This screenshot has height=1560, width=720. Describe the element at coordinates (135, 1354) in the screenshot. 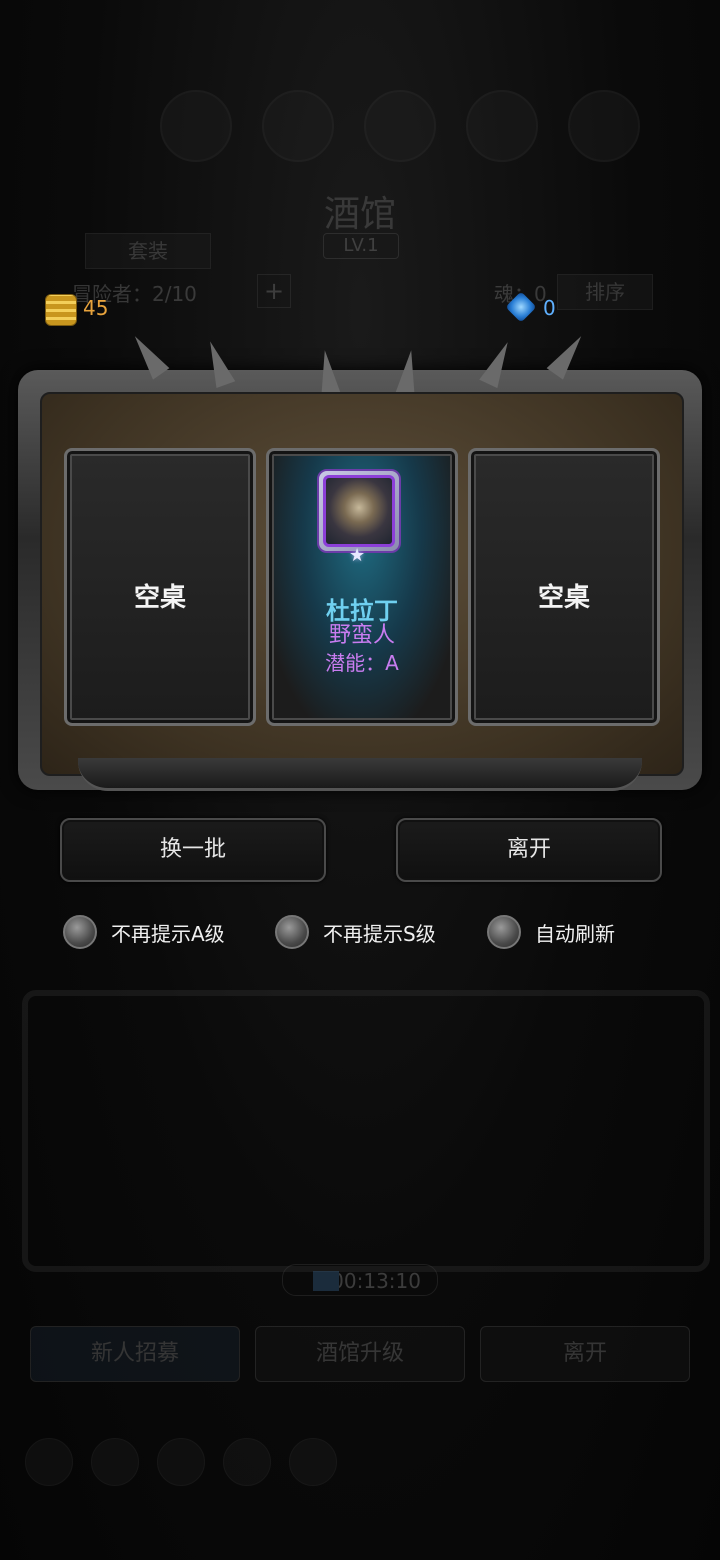

I see `recruit-button: 新人招募` at that location.